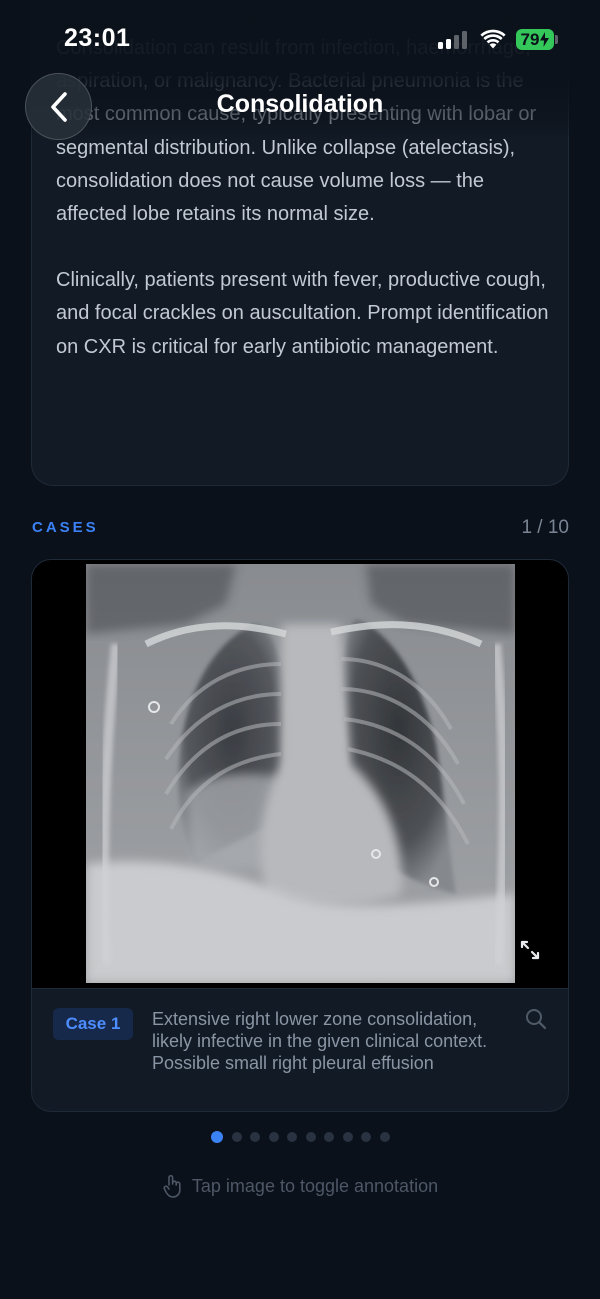 The image size is (600, 1299). Describe the element at coordinates (93, 1024) in the screenshot. I see `case-badge: Case 1` at that location.